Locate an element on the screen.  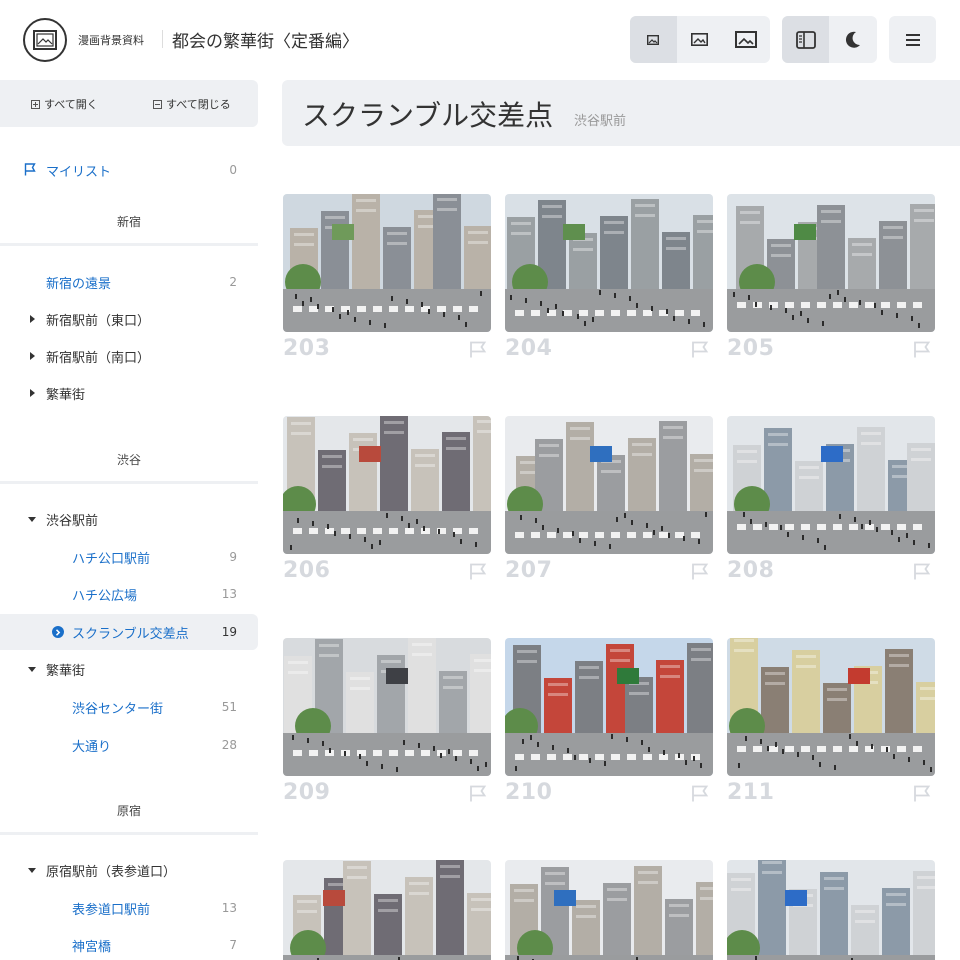
sidebar-item-label: ハチ公広場 is located at coordinates (105, 596).